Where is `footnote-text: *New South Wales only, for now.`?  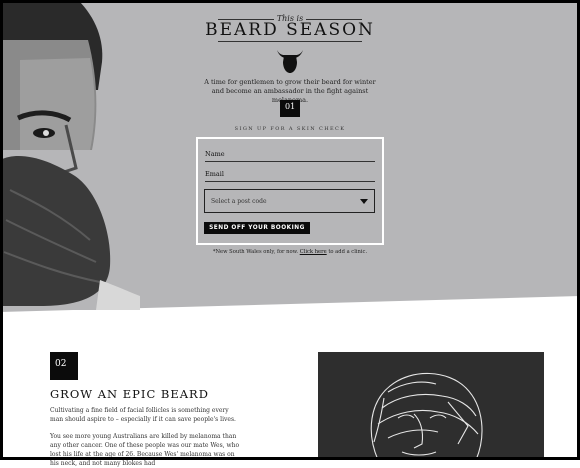 footnote-text: *New South Wales only, for now. is located at coordinates (255, 252).